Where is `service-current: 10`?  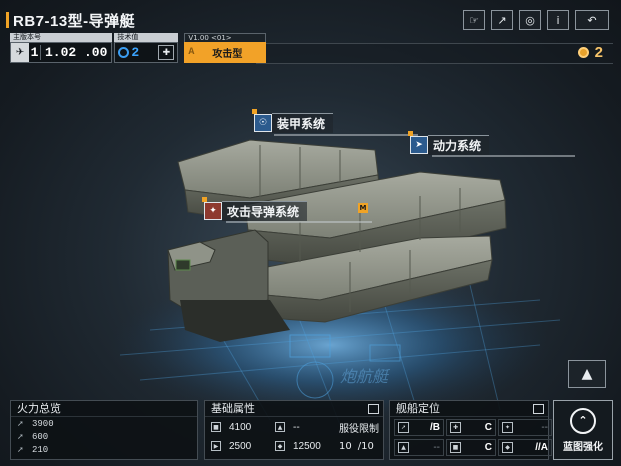
service-current: 10 is located at coordinates (345, 446).